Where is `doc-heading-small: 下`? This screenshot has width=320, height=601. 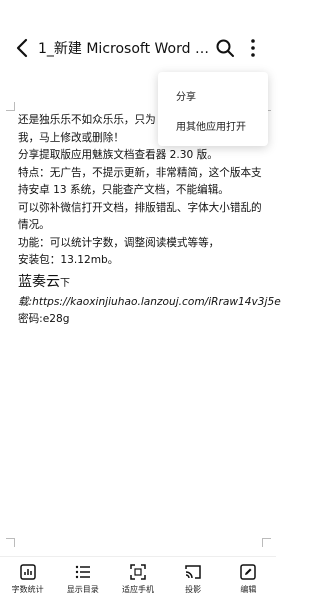 doc-heading-small: 下 is located at coordinates (65, 283).